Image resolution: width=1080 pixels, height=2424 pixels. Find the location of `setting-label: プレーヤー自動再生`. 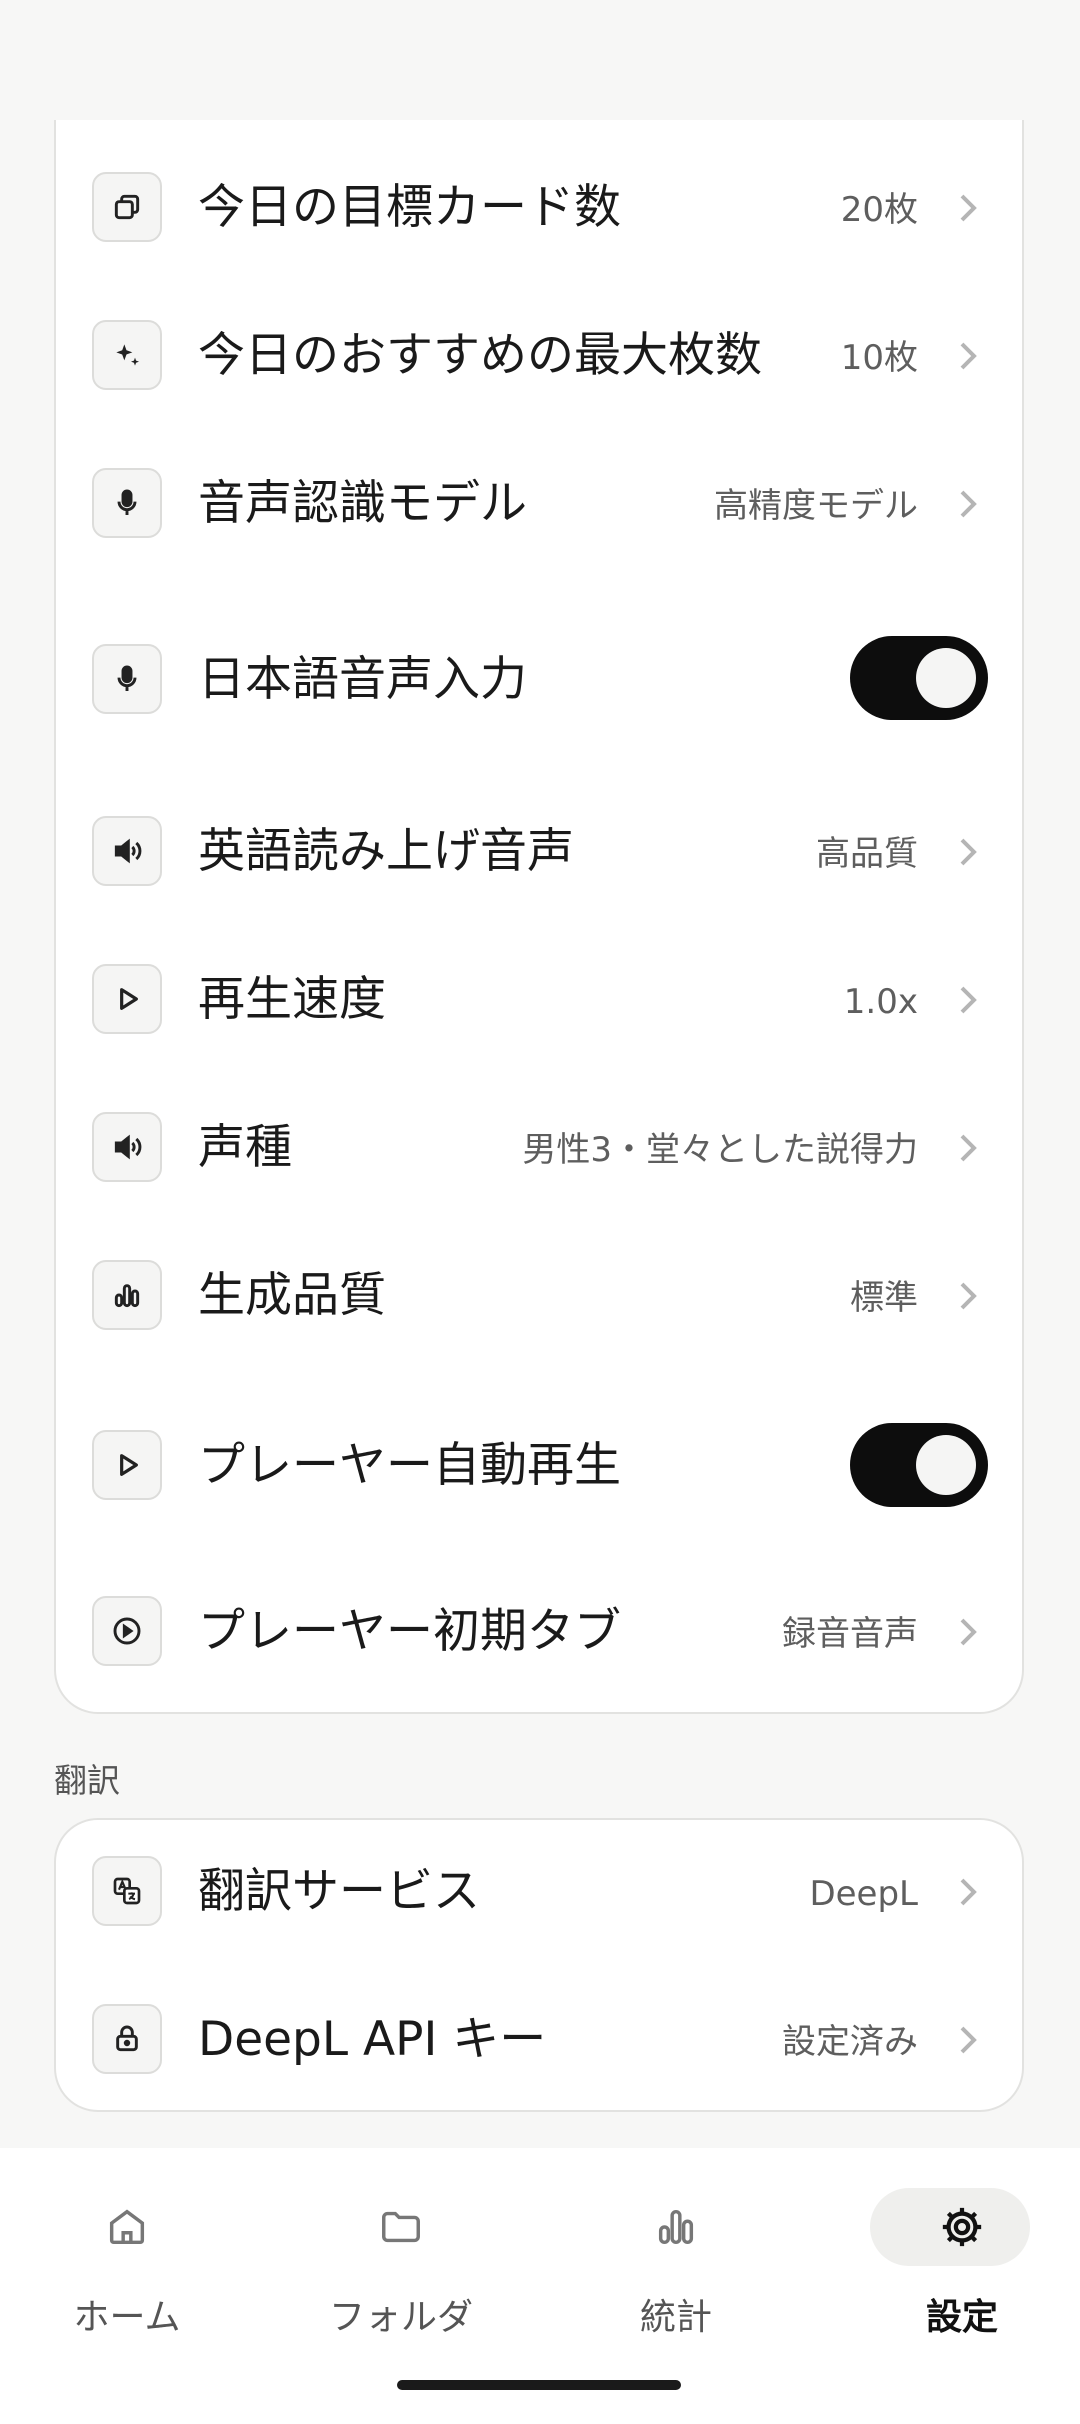

setting-label: プレーヤー自動再生 is located at coordinates (409, 1465).